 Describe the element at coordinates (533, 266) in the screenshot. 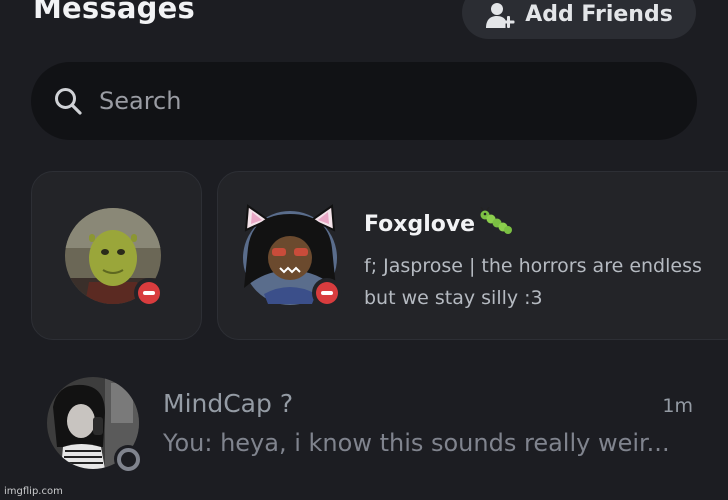

I see `status-line: f; Jasprose | the horrors are endless` at that location.